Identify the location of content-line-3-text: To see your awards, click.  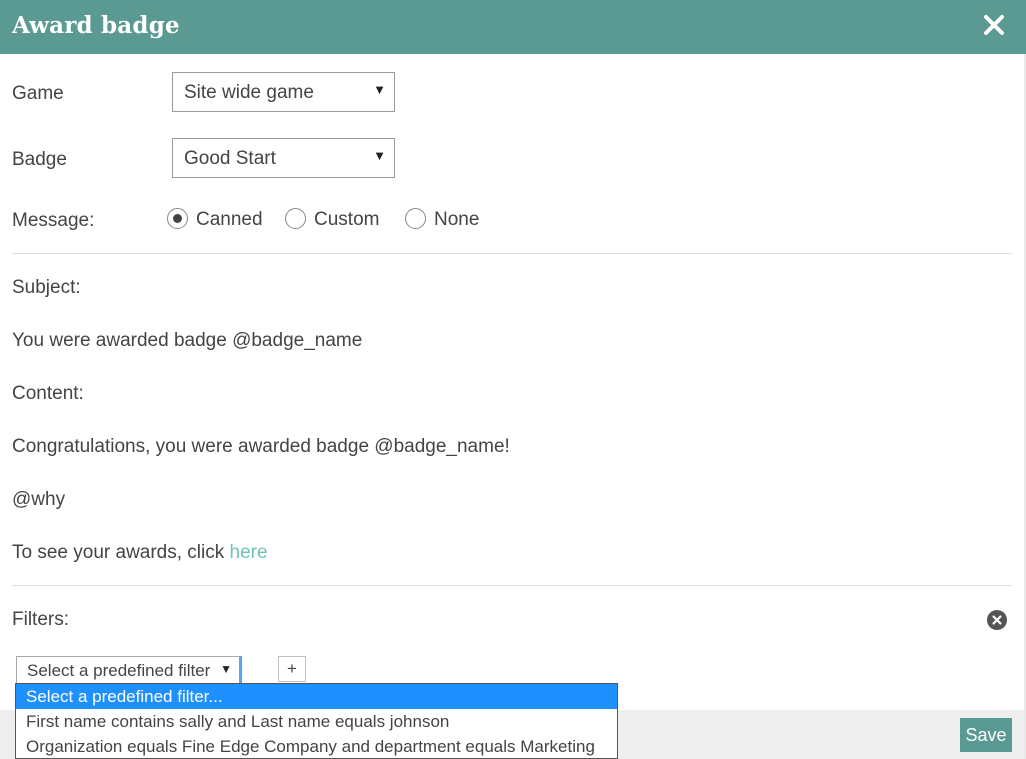
(121, 552).